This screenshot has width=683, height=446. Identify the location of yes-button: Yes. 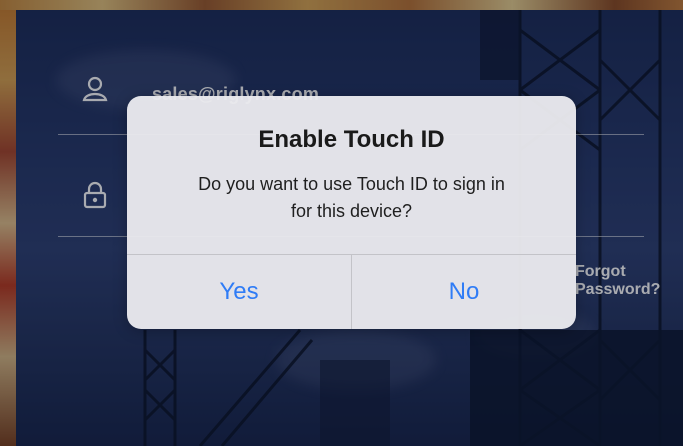
(239, 292).